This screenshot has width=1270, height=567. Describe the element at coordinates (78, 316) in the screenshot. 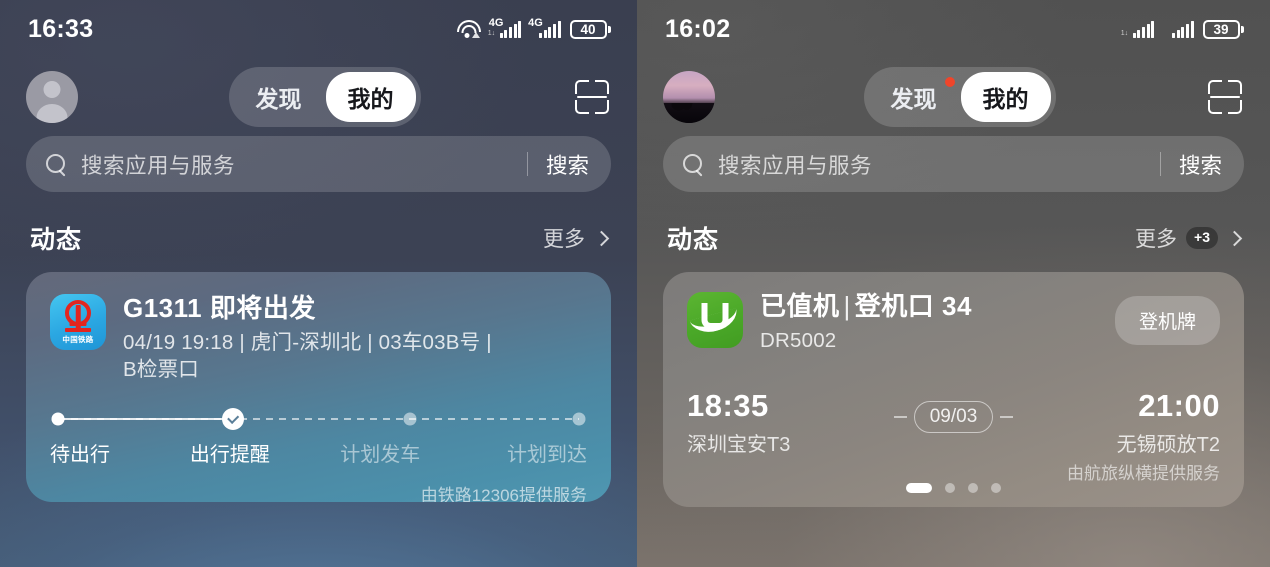

I see `railway-emblem` at that location.